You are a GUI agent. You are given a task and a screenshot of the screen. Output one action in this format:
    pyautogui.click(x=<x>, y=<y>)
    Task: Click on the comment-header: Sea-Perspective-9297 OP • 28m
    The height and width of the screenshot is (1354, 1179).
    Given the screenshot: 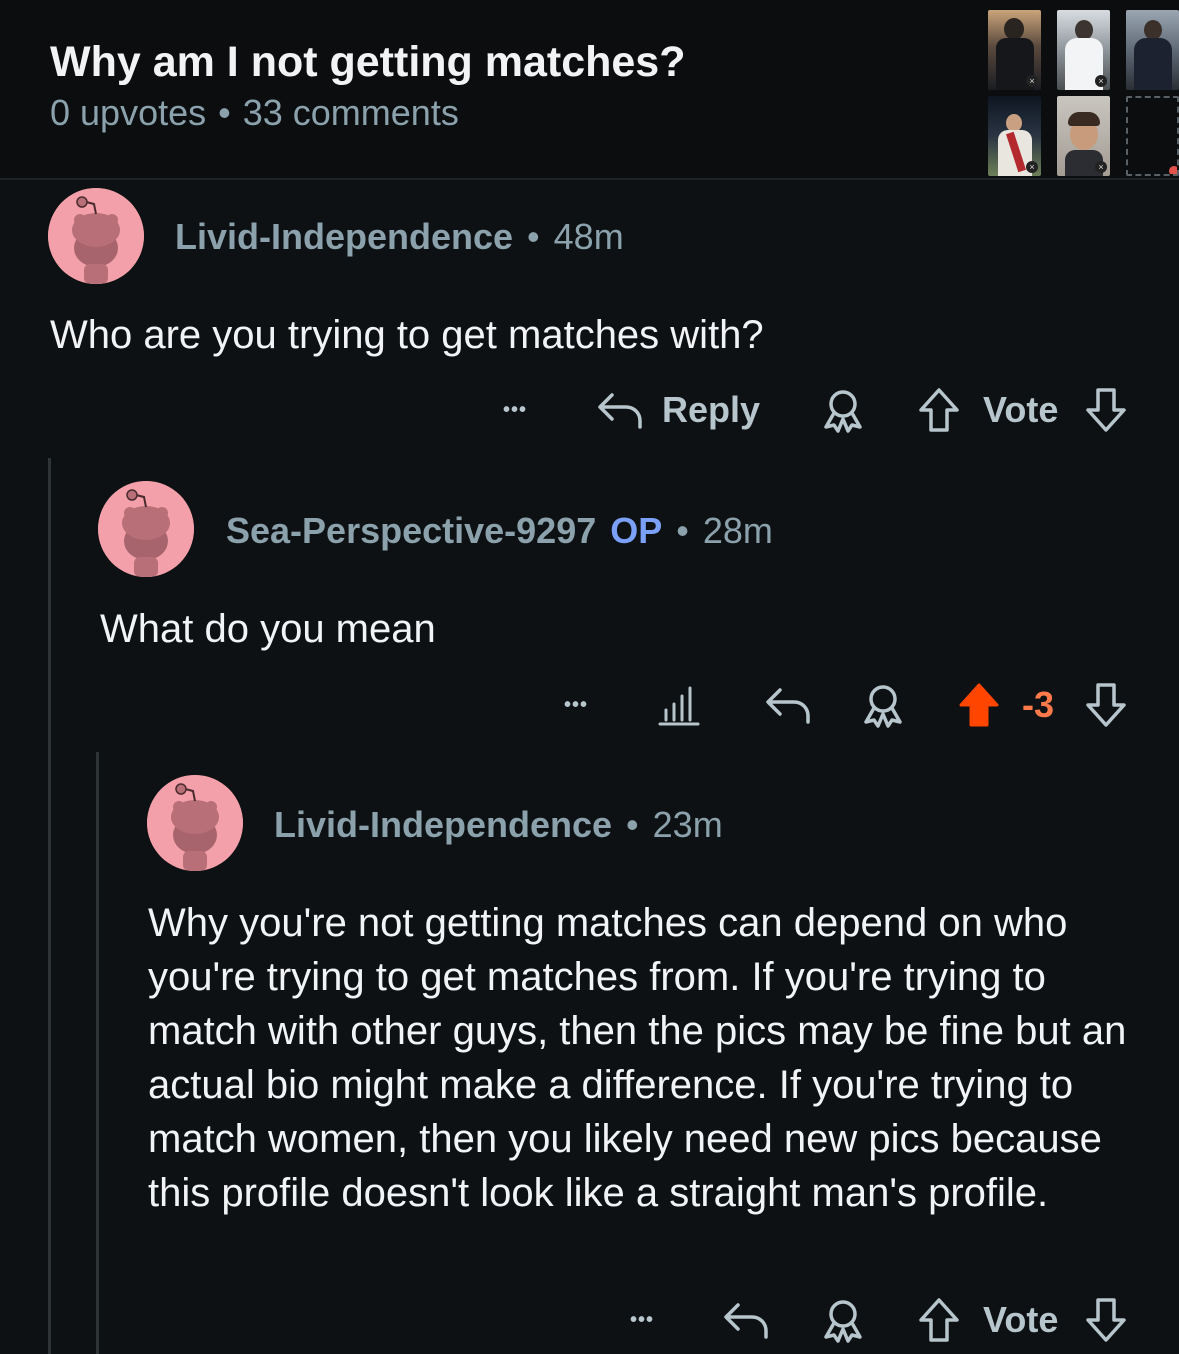 What is the action you would take?
    pyautogui.click(x=499, y=531)
    